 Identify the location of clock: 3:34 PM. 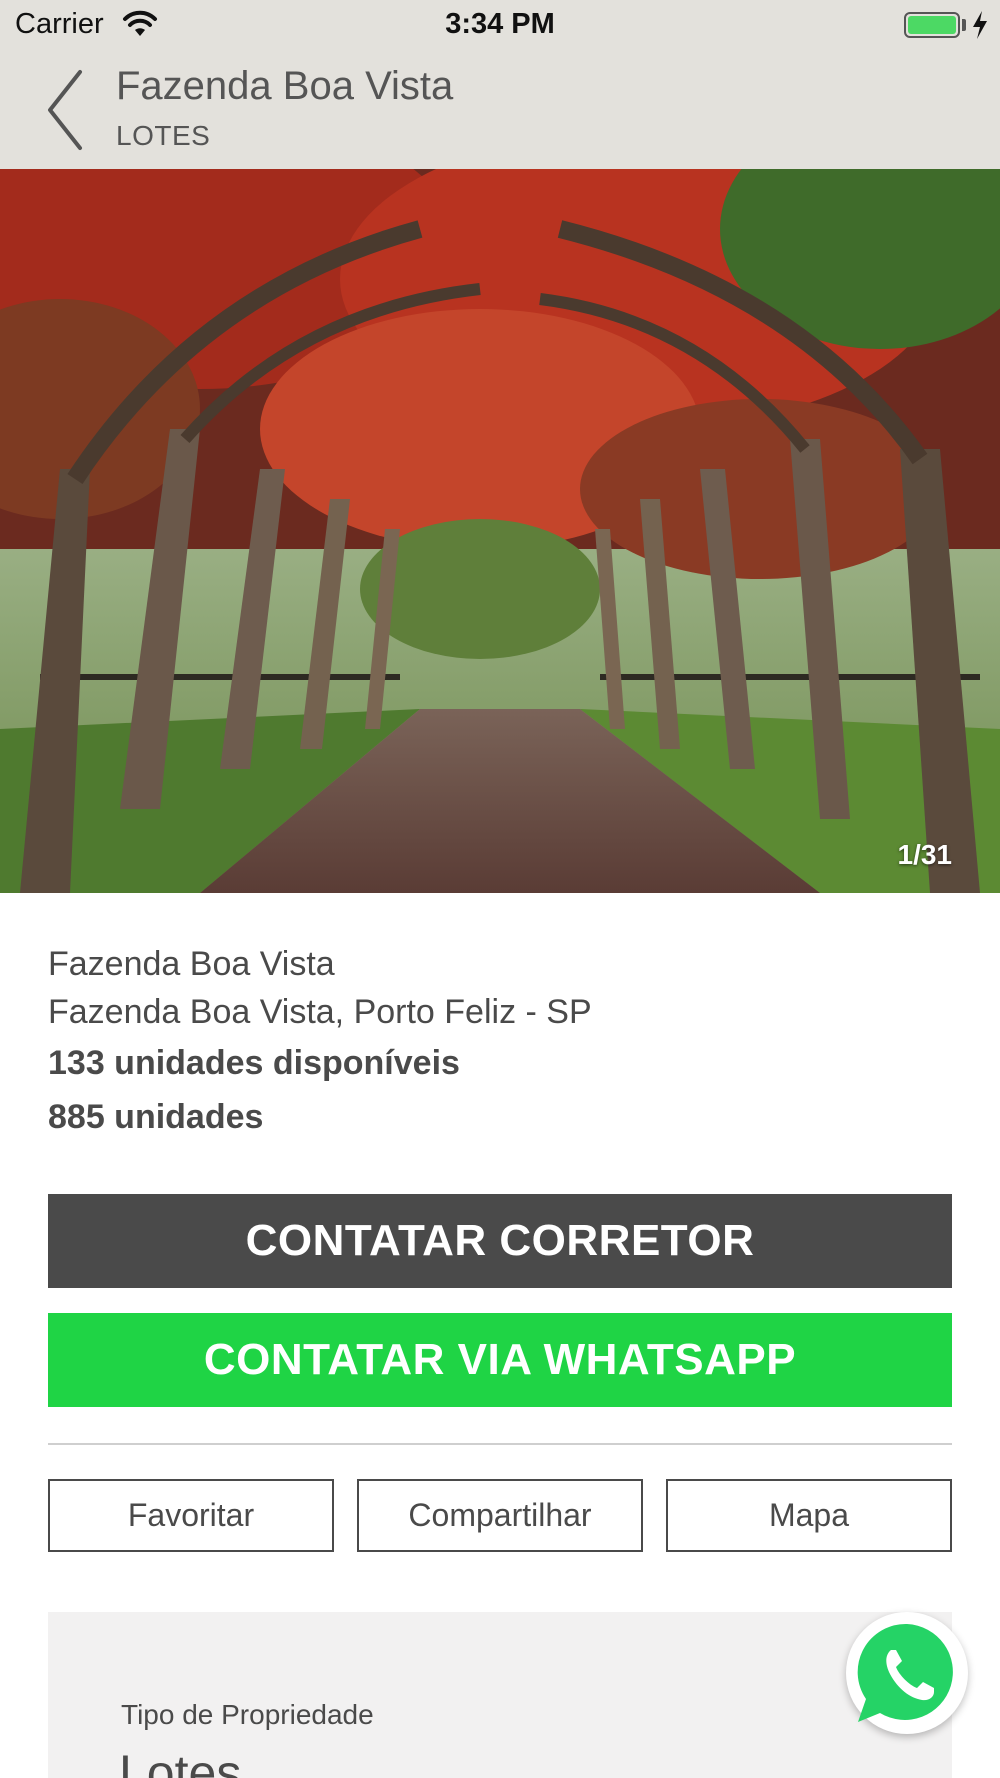
(500, 24).